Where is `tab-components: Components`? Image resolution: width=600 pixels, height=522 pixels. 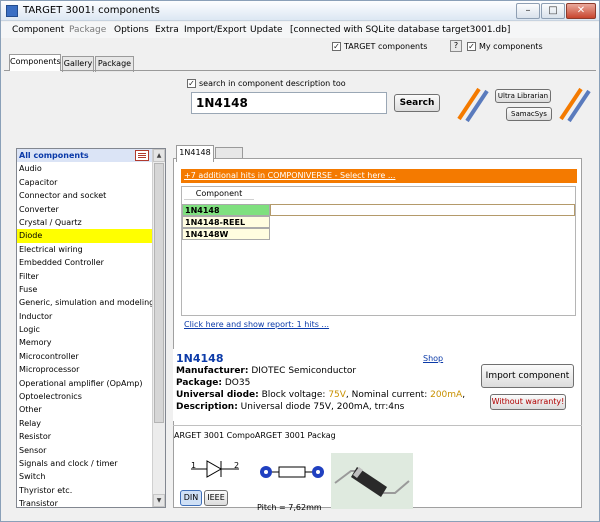 tab-components: Components is located at coordinates (35, 62).